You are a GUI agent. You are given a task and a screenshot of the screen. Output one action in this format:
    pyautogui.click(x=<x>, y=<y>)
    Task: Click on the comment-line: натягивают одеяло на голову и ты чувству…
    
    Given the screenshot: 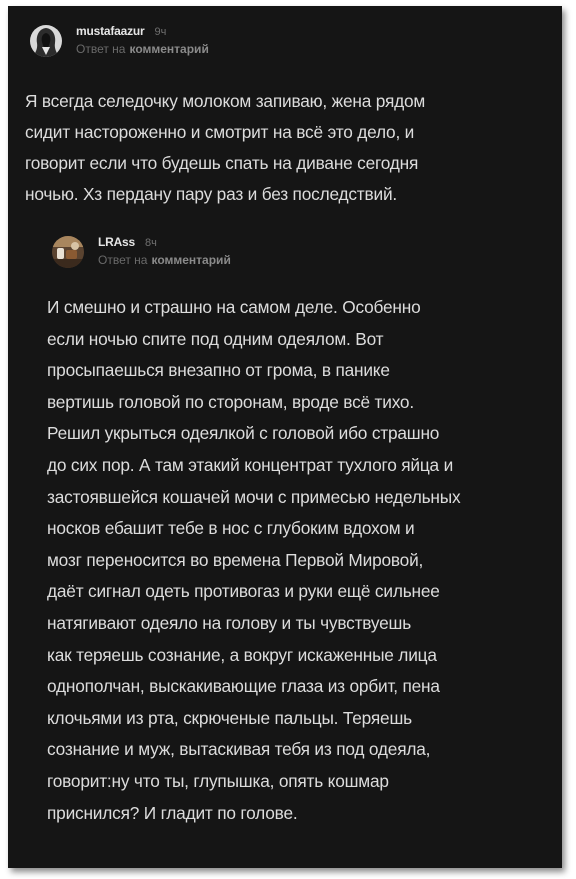 What is the action you would take?
    pyautogui.click(x=229, y=622)
    